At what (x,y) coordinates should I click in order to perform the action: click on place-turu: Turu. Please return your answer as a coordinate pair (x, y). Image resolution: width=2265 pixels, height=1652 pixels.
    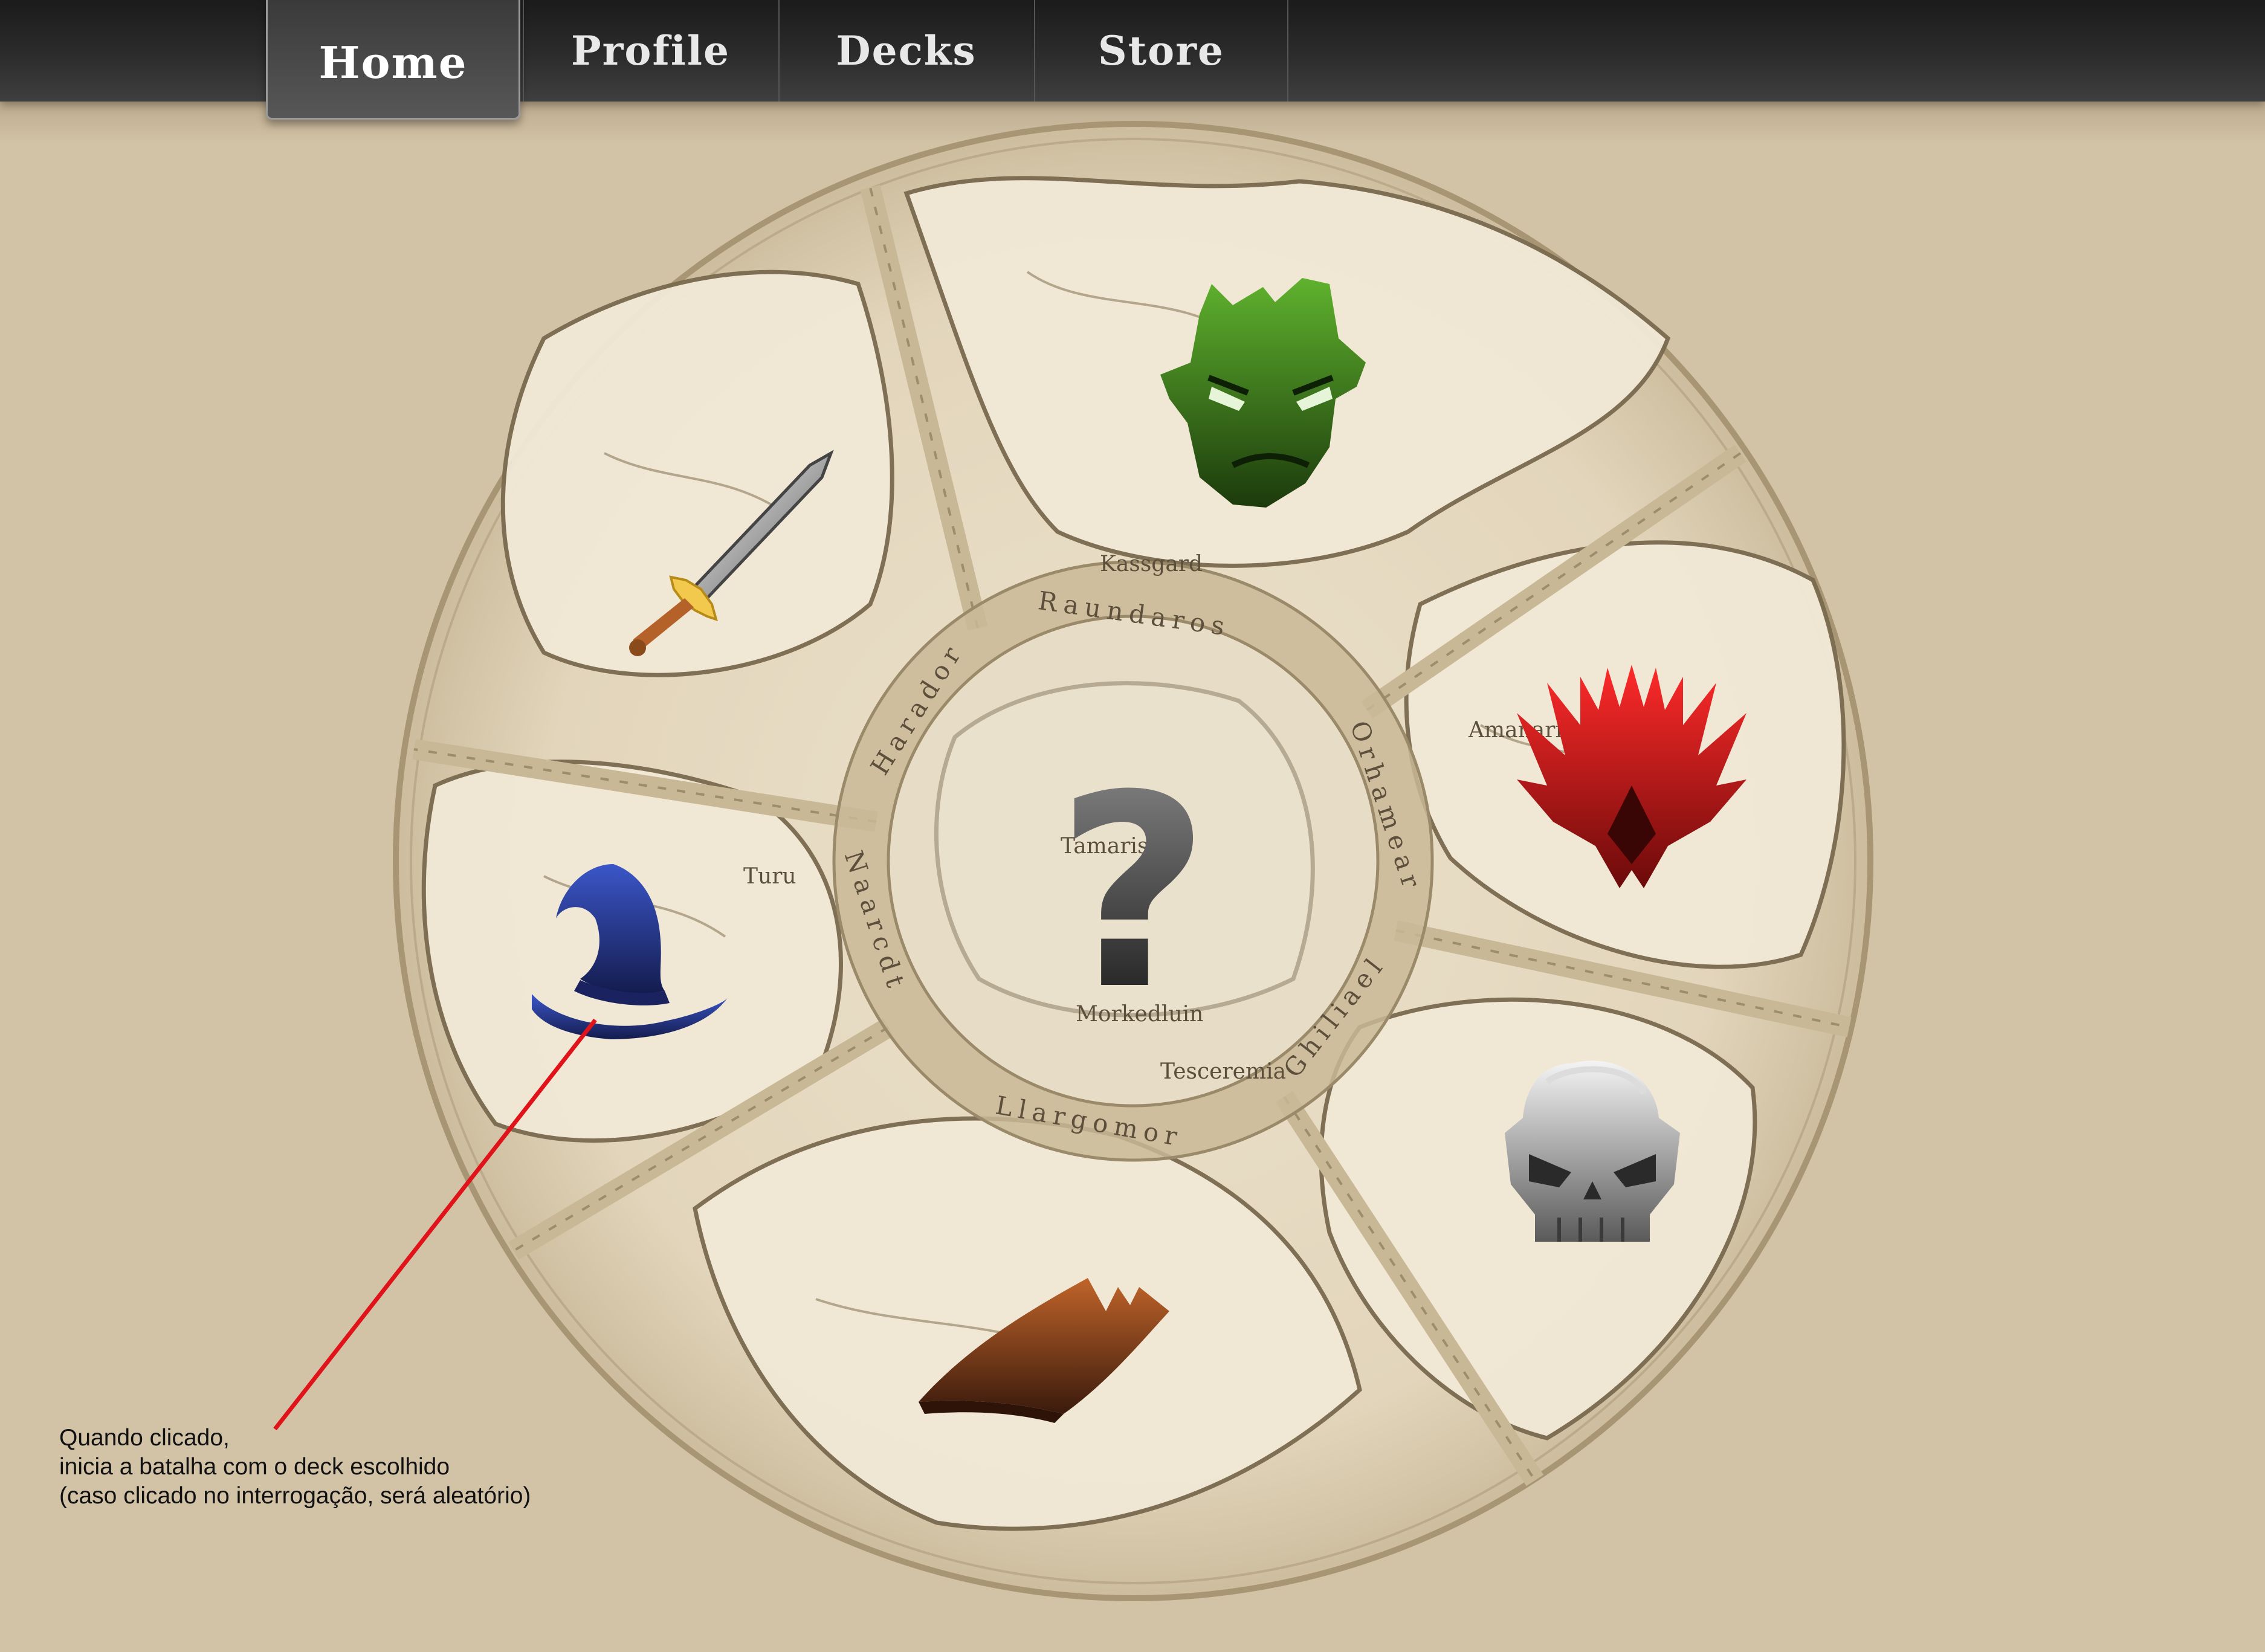
    Looking at the image, I should click on (769, 876).